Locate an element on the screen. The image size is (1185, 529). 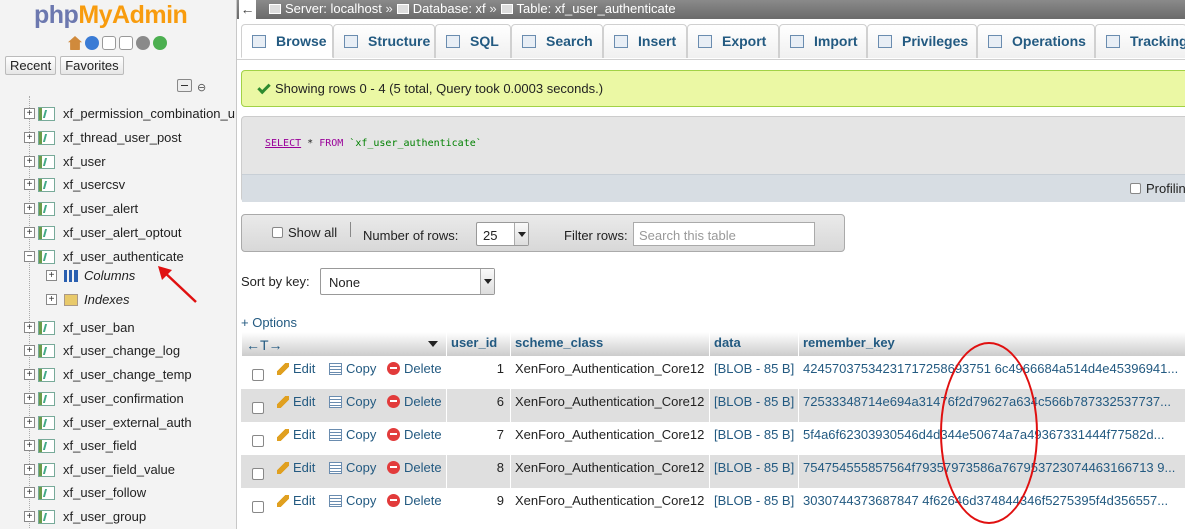
tab-tracking: Tracking is located at coordinates (1140, 41).